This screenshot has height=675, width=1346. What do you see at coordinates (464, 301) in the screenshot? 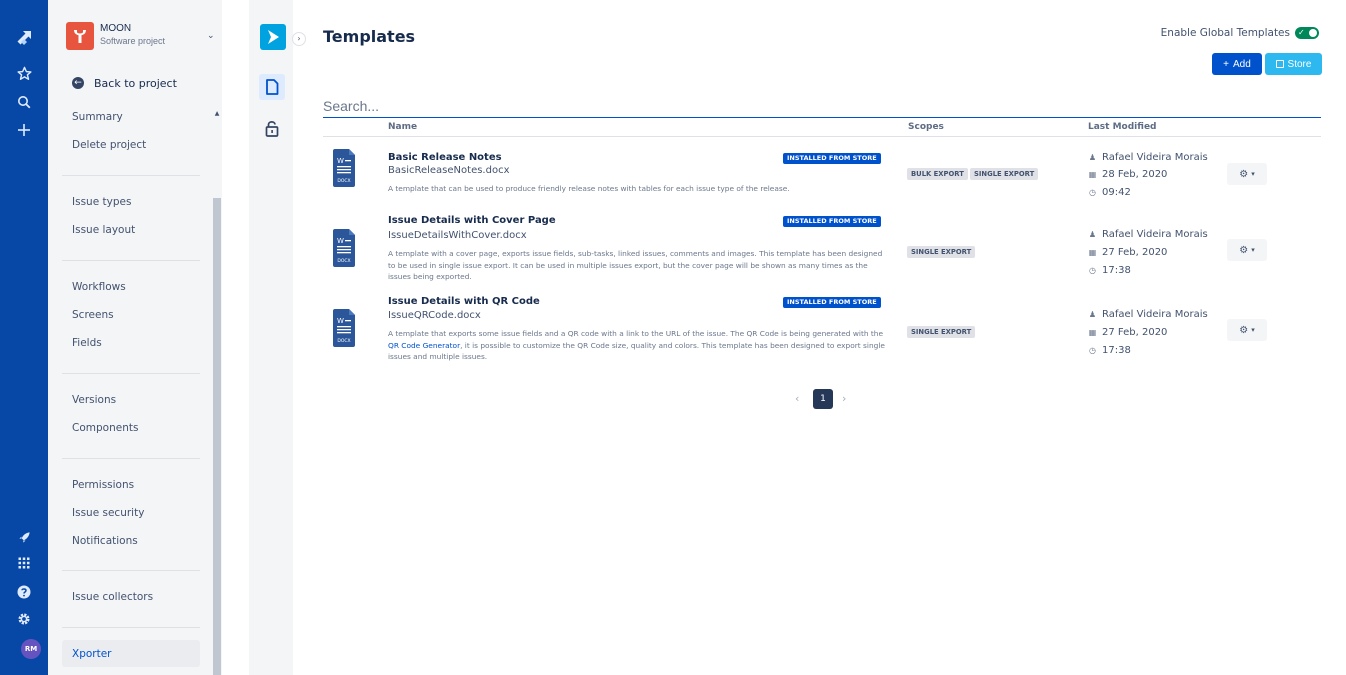
I see `template-name: Issue Details with QR Code` at bounding box center [464, 301].